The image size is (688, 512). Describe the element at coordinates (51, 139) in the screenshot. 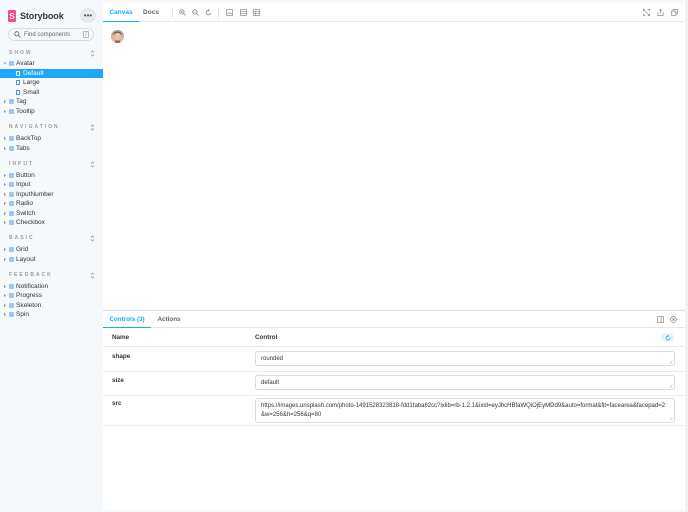

I see `sidebar-item-backtop: BackTop` at that location.